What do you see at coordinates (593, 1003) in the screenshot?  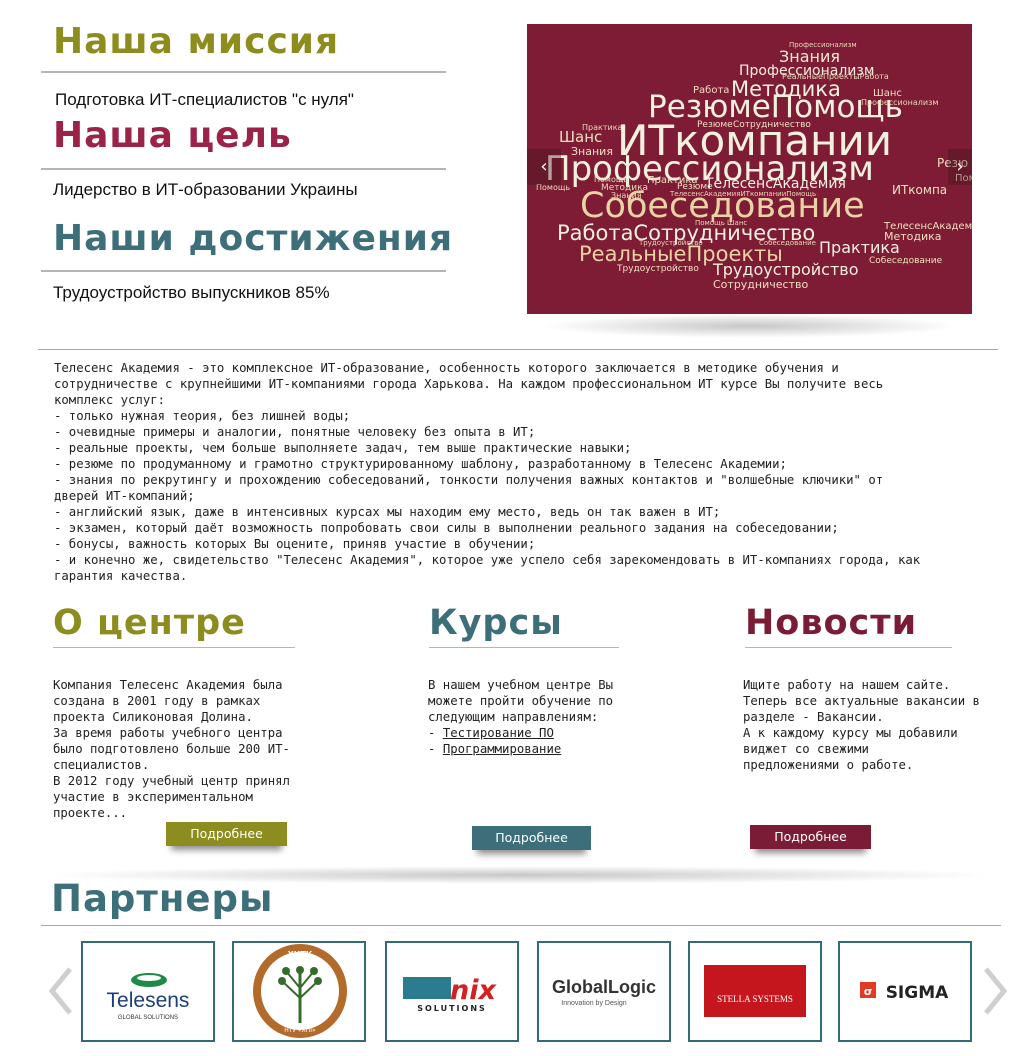 I see `partner-sub: Innovation by Design` at bounding box center [593, 1003].